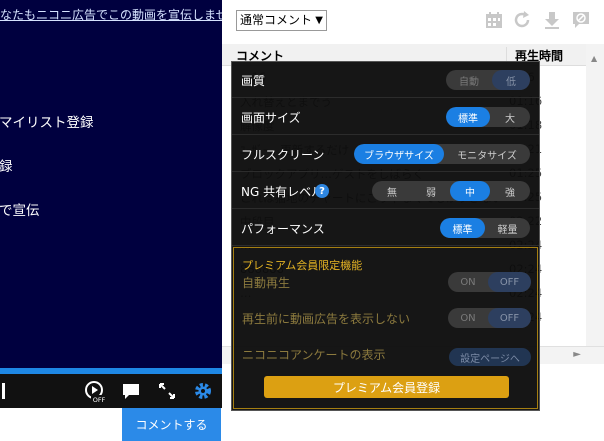 The height and width of the screenshot is (441, 604). Describe the element at coordinates (581, 20) in the screenshot. I see `ng-filter-icon` at that location.